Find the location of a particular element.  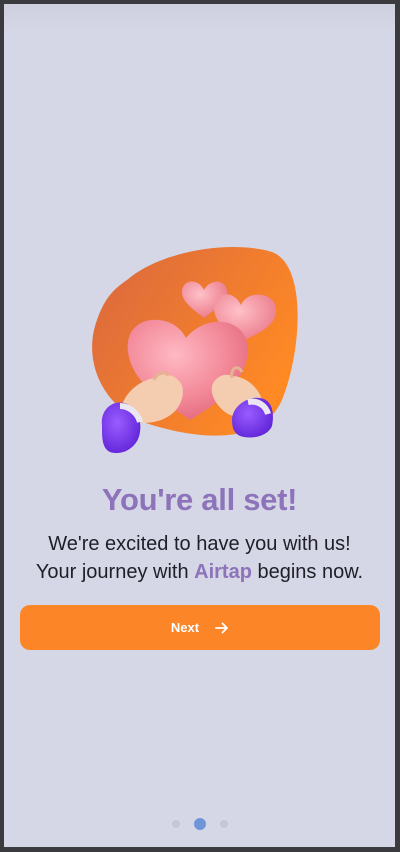

next-button: Next is located at coordinates (200, 627).